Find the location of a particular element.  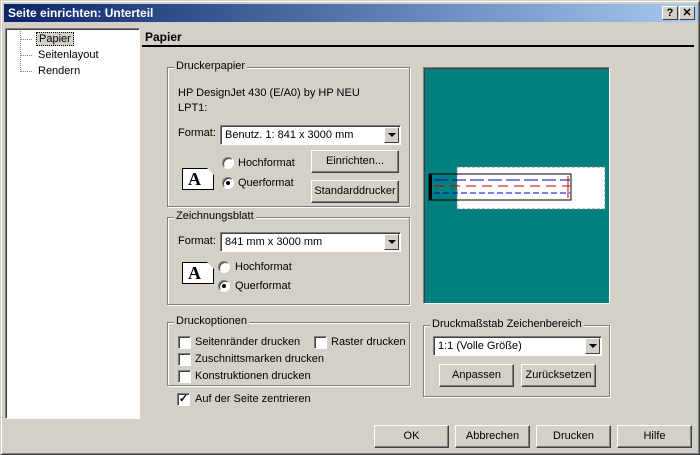

paper-format-select: Benutz. 1: 841 x 3000 mm is located at coordinates (310, 135).